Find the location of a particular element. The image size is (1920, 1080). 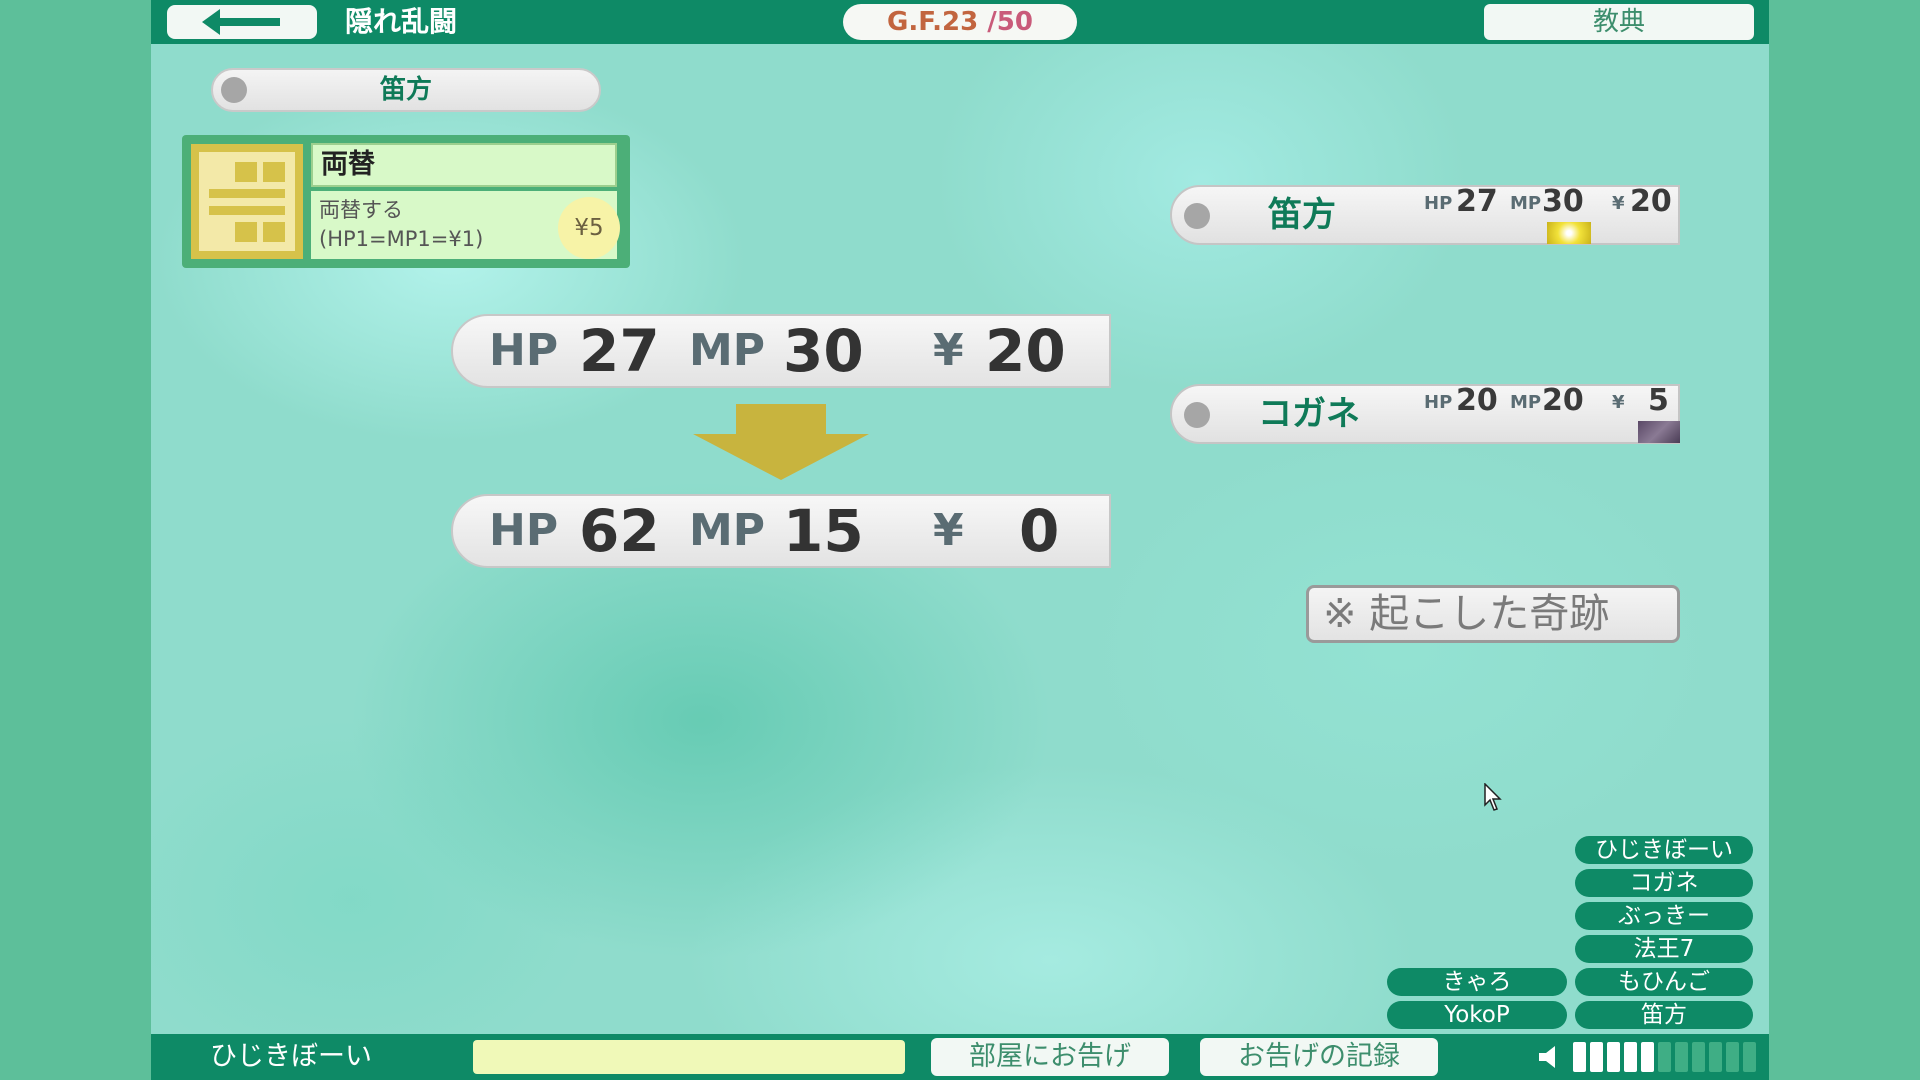

volume-control is located at coordinates (1647, 1057).